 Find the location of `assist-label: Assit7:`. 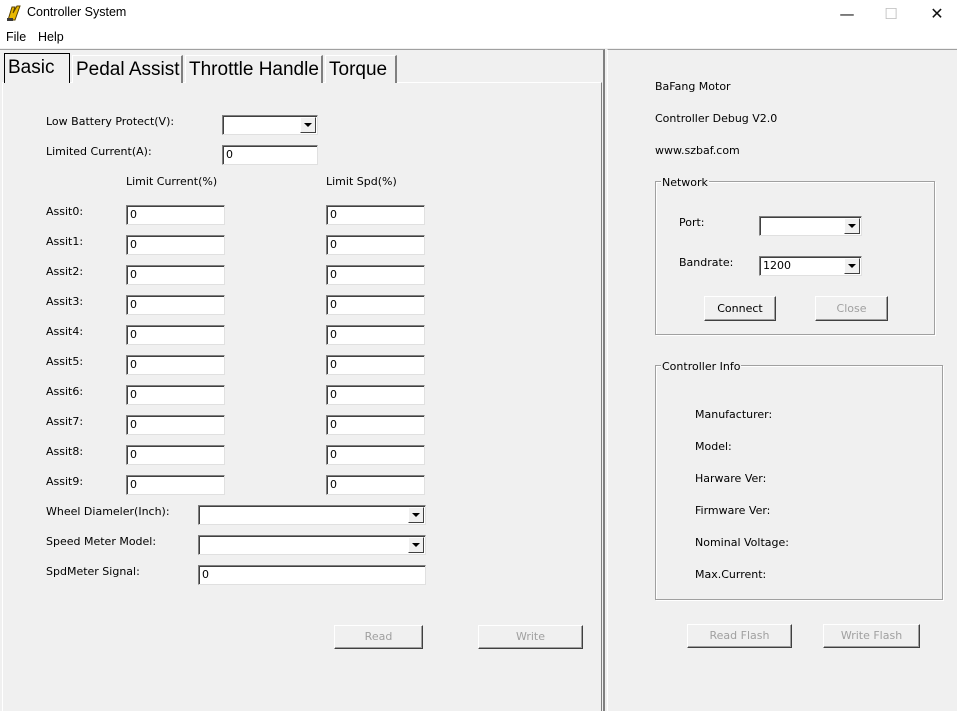

assist-label: Assit7: is located at coordinates (65, 421).